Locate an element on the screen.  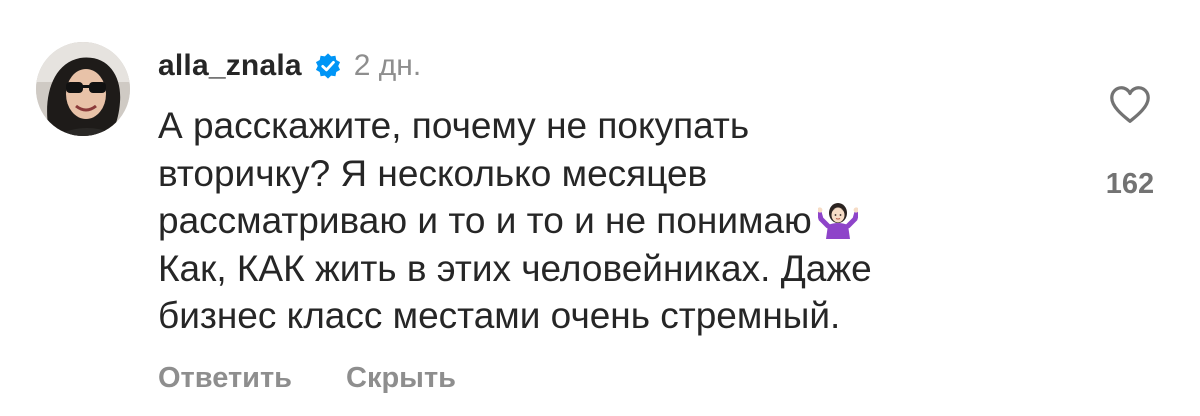
comment-line: рассматриваю и то и то и не понимаю is located at coordinates (598, 221).